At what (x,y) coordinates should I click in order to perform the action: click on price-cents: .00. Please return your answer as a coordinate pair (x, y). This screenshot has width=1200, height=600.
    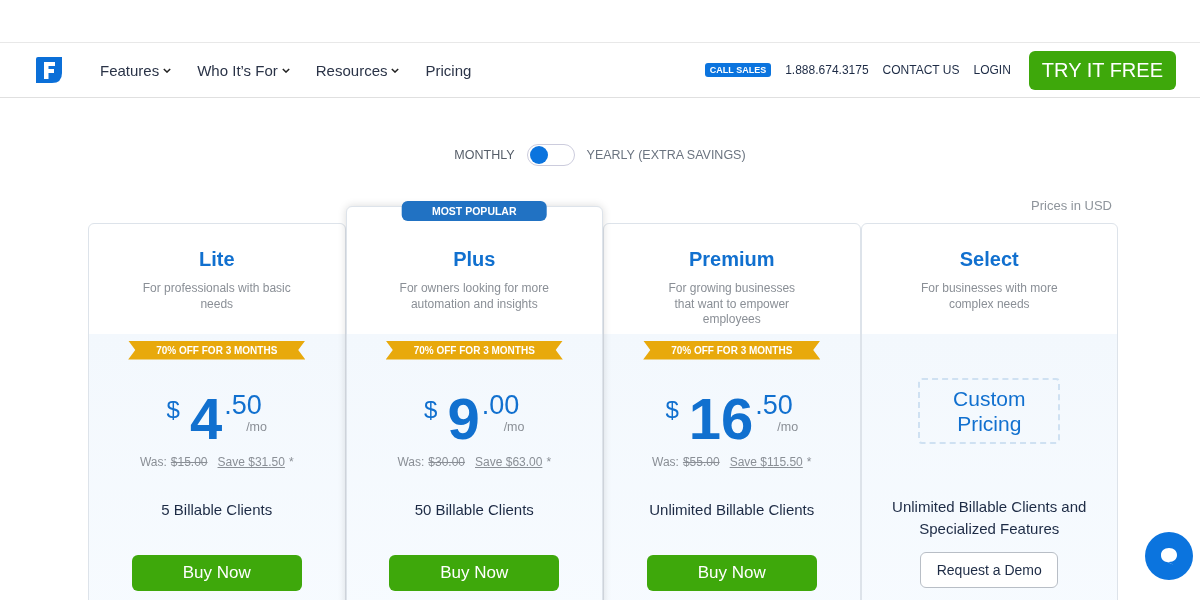
    Looking at the image, I should click on (501, 405).